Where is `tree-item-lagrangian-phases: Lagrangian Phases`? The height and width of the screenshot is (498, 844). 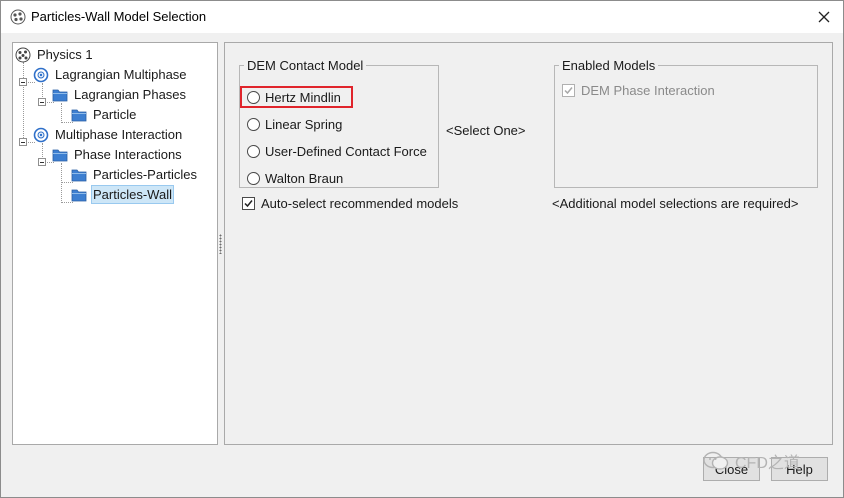 tree-item-lagrangian-phases: Lagrangian Phases is located at coordinates (120, 94).